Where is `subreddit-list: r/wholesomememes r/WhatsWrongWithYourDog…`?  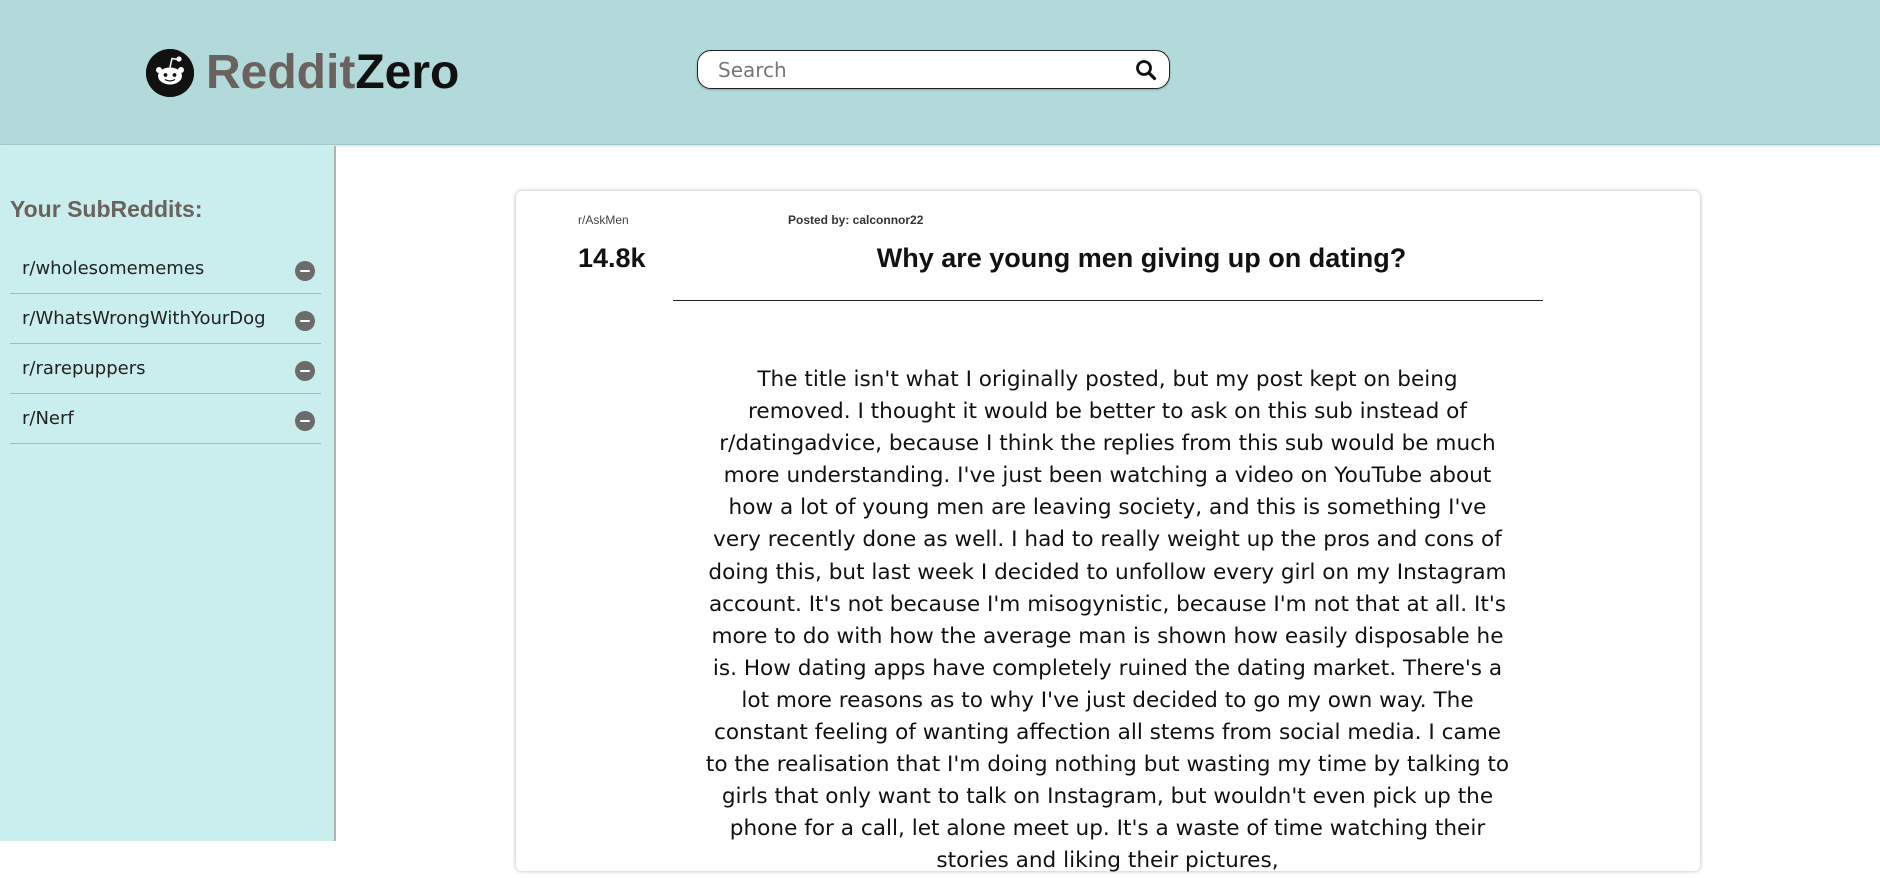 subreddit-list: r/wholesomememes r/WhatsWrongWithYourDog… is located at coordinates (165, 344).